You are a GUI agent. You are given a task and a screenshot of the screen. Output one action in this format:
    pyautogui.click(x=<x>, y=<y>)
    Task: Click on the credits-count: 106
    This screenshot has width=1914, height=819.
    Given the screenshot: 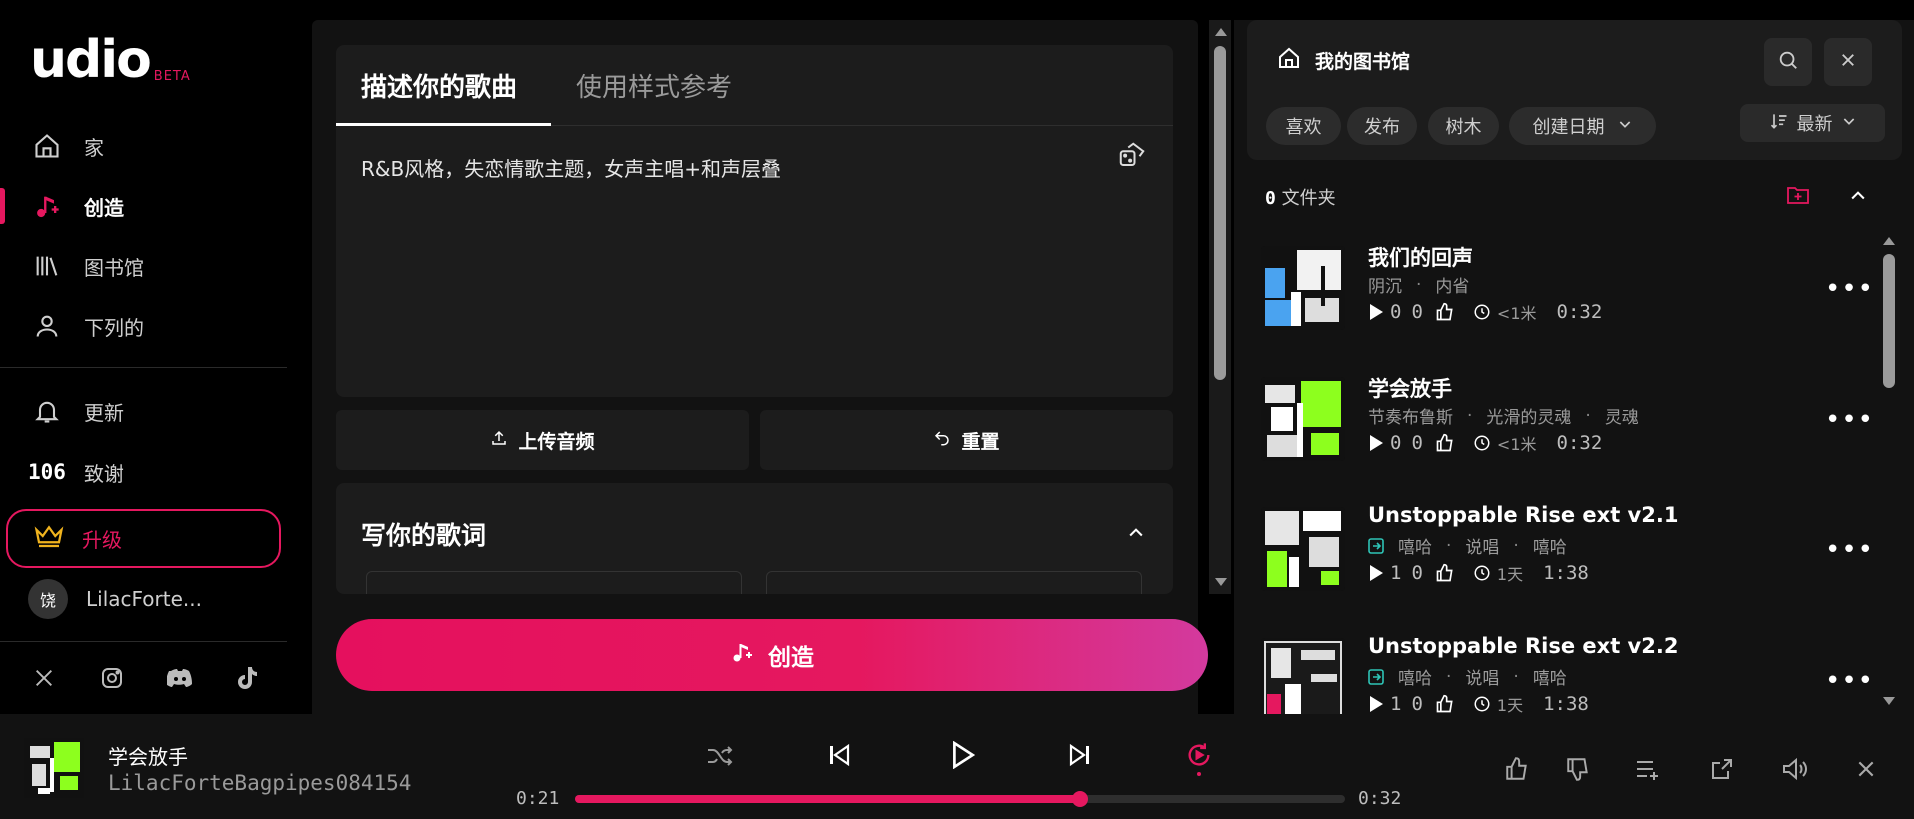 What is the action you would take?
    pyautogui.click(x=47, y=472)
    